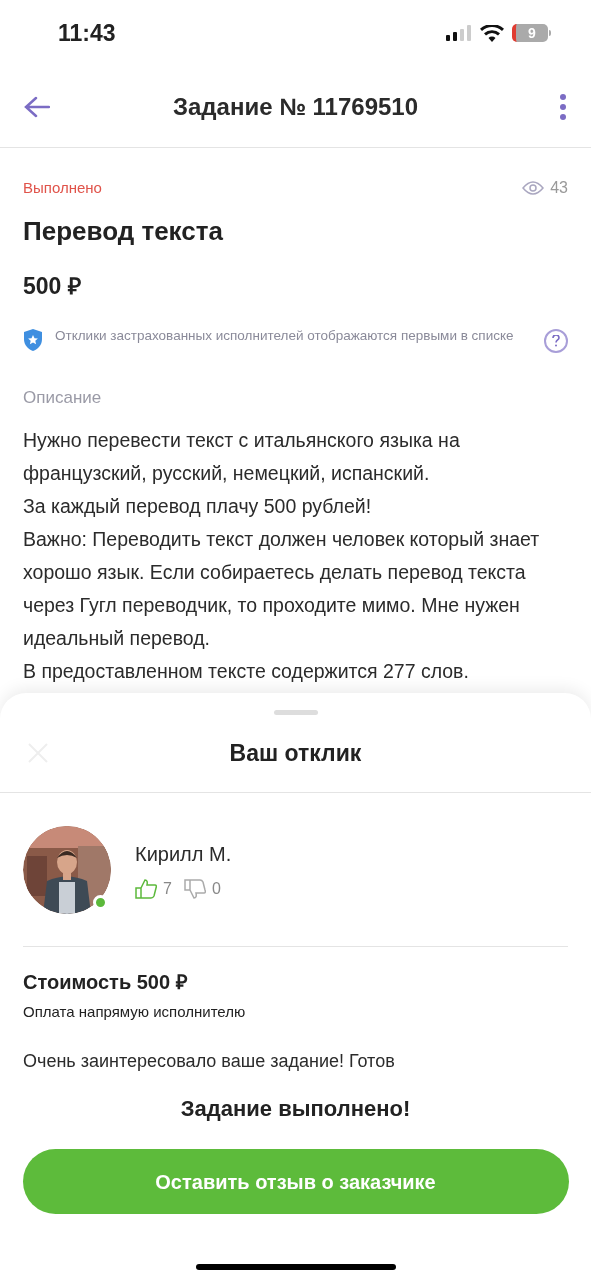  I want to click on insurance-note: Отклики застрахованных исполнителей отображаются первыми в списке, so click(285, 335).